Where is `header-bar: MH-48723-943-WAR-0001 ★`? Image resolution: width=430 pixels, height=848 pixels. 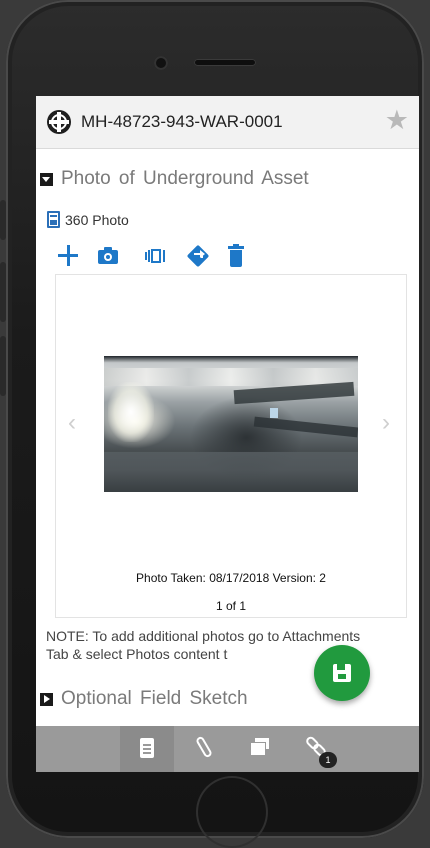 header-bar: MH-48723-943-WAR-0001 ★ is located at coordinates (227, 122).